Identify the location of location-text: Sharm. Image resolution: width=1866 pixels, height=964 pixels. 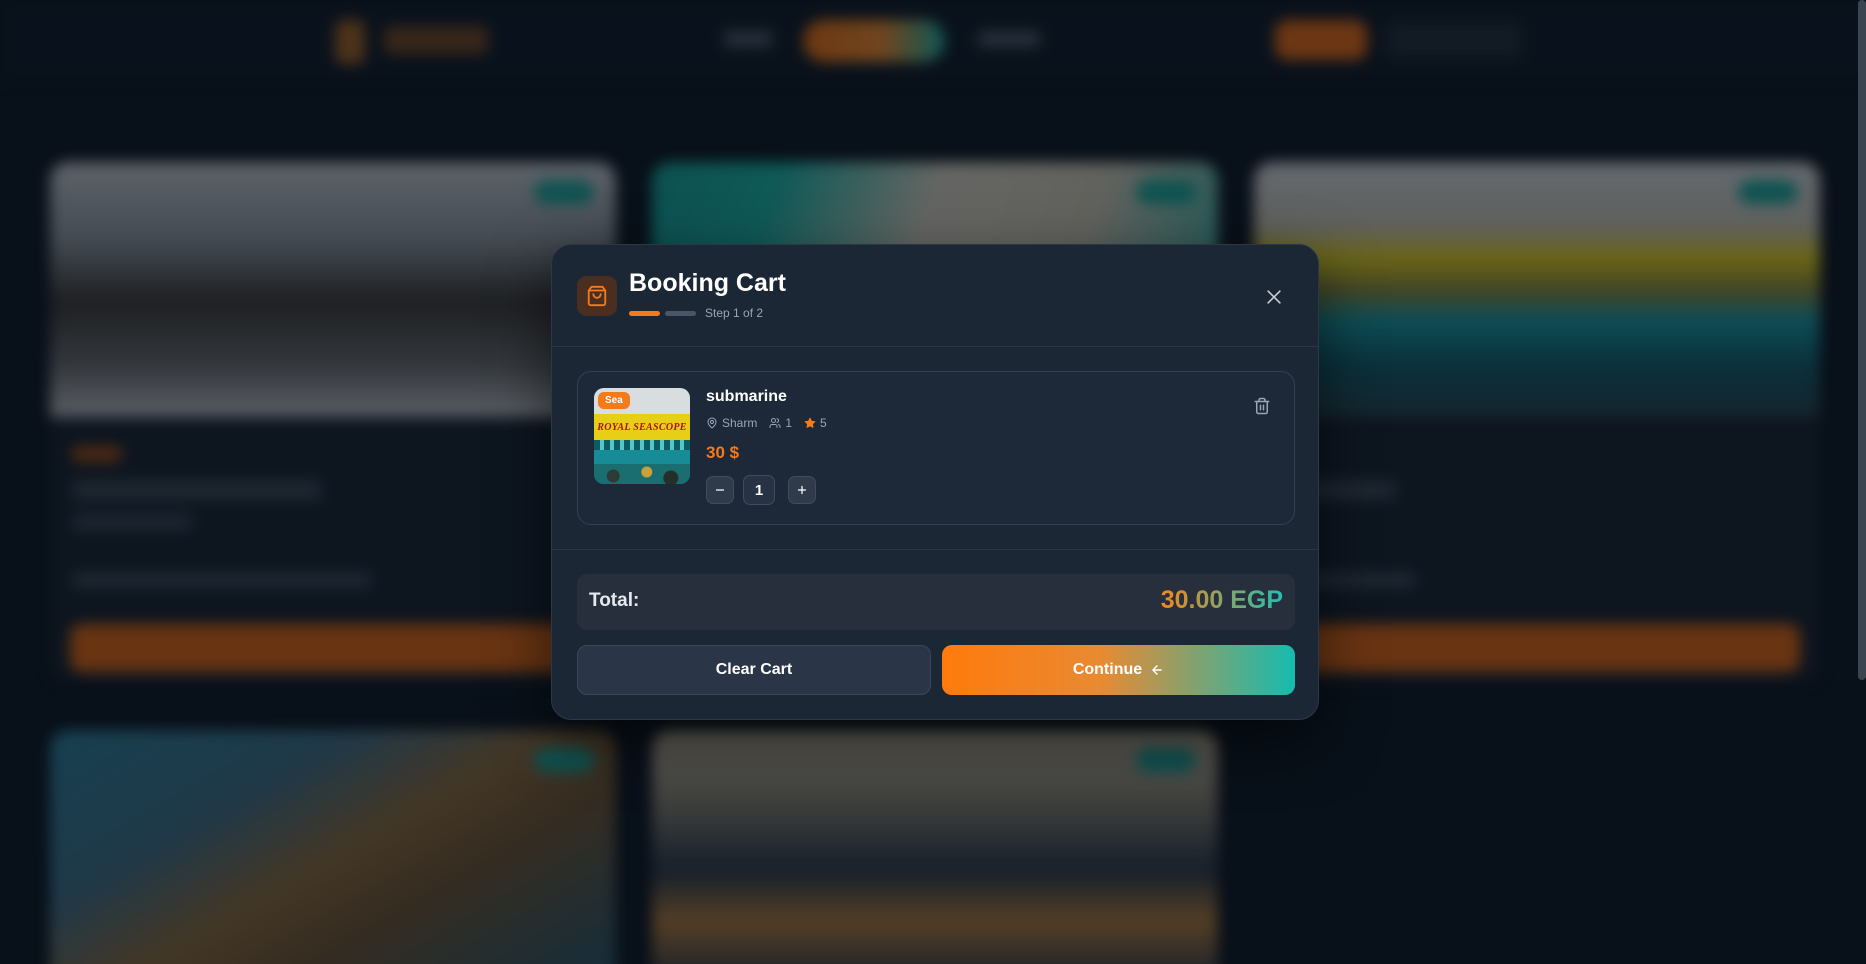
(740, 423).